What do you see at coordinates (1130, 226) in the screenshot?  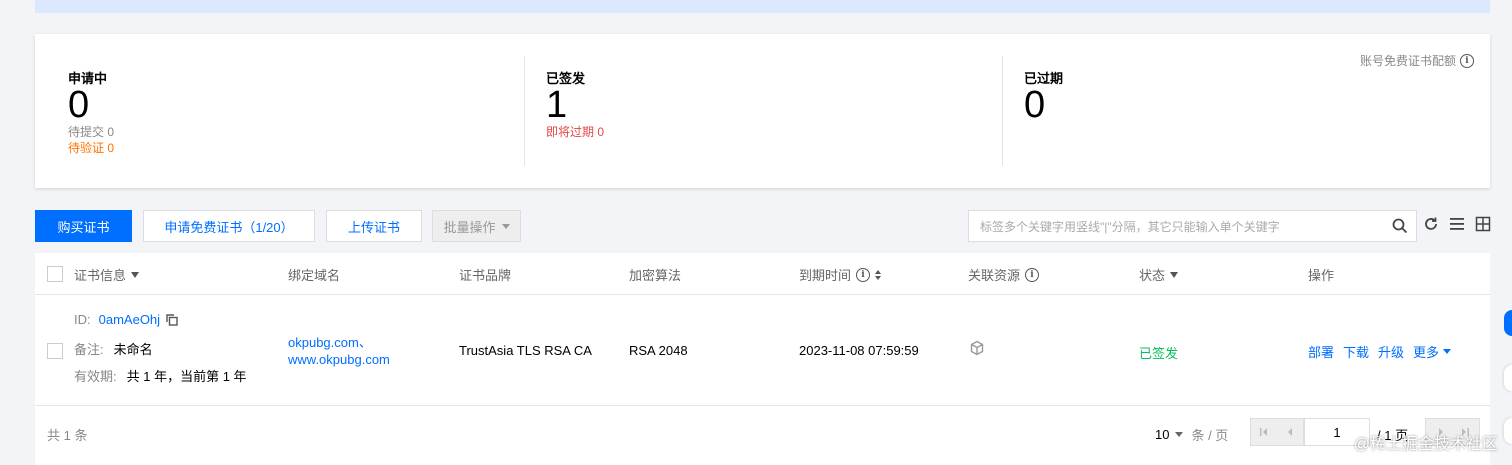 I see `search-placeholder: 标签多个关键字用竖线"|"分隔，其它只能输入单个关键字` at bounding box center [1130, 226].